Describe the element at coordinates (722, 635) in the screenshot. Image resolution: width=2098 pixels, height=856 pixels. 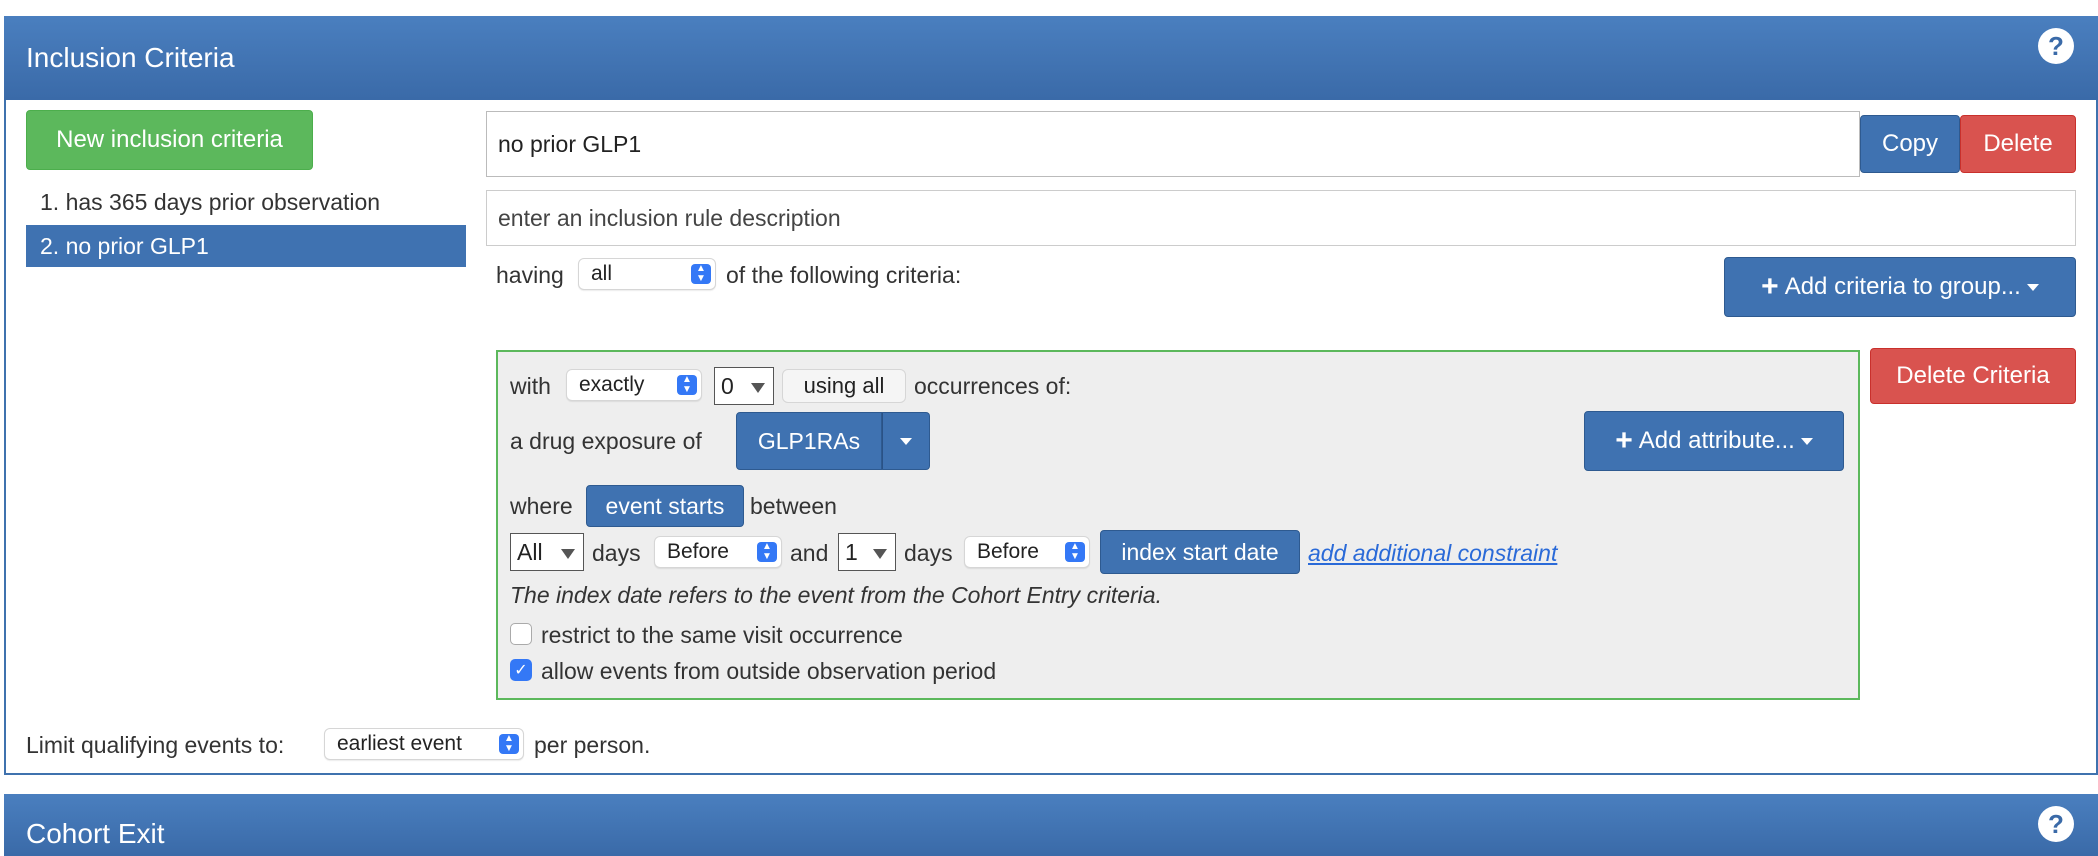
I see `restrict-visit-label: restrict to the same visit occurrence` at that location.